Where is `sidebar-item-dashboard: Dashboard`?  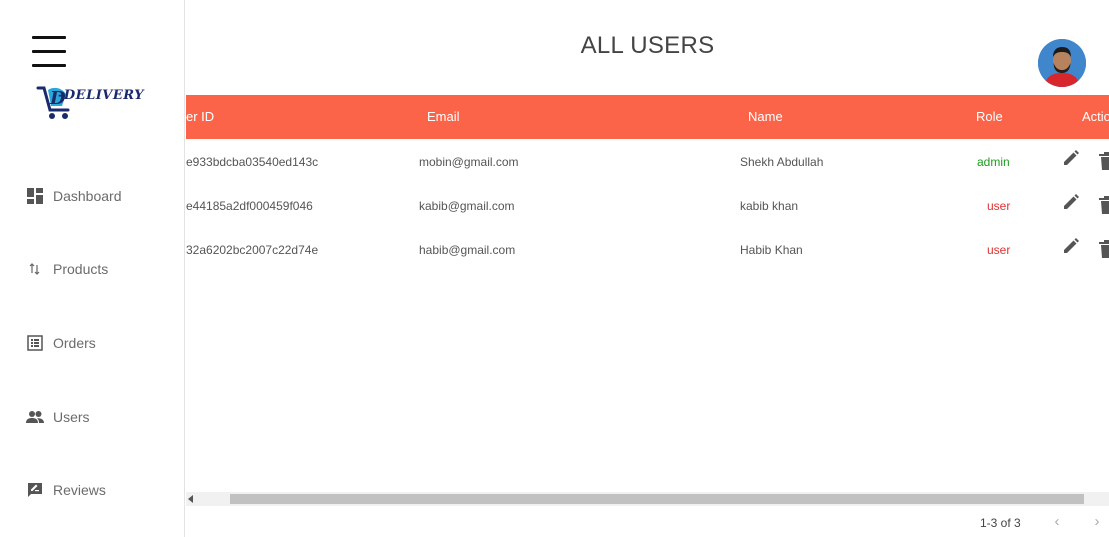 sidebar-item-dashboard: Dashboard is located at coordinates (74, 196).